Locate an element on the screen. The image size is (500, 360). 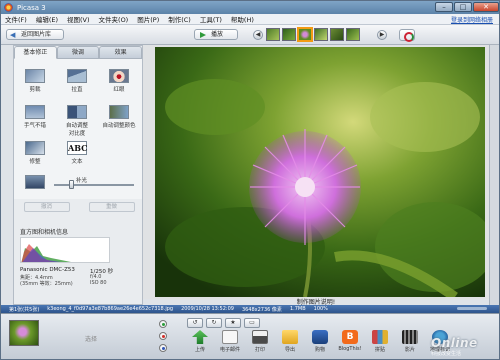
star-button: ★ is located at coordinates (233, 323).